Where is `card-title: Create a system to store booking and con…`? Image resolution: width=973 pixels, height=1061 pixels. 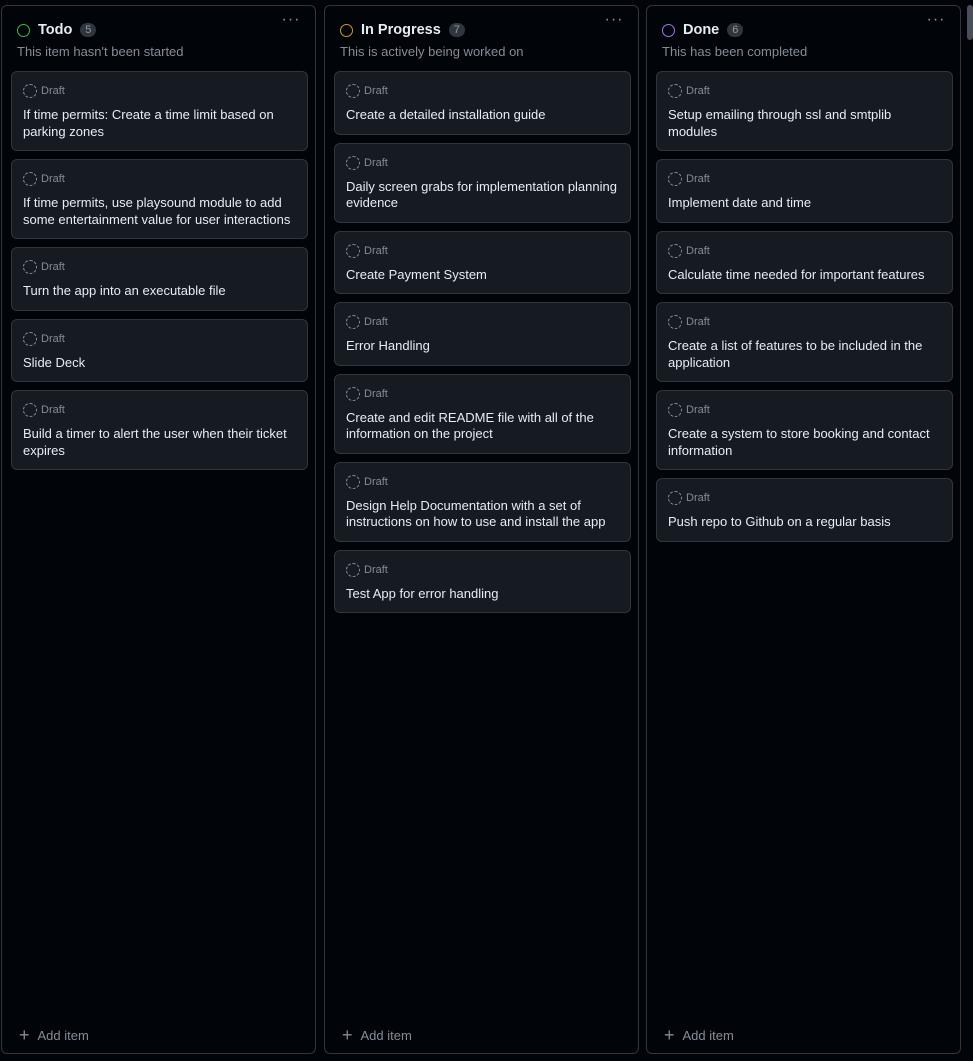
card-title: Create a system to store booking and con… is located at coordinates (804, 442).